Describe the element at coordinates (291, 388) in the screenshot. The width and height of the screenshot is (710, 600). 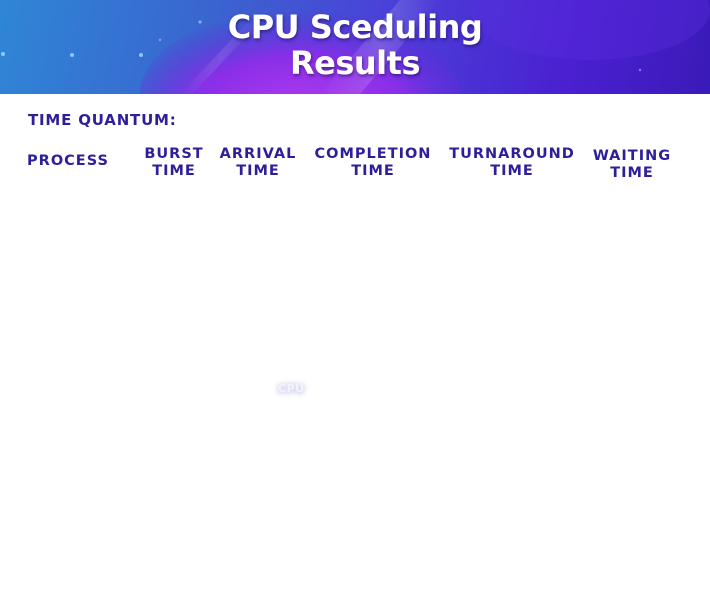
I see `cpu-watermark-text: CPU` at that location.